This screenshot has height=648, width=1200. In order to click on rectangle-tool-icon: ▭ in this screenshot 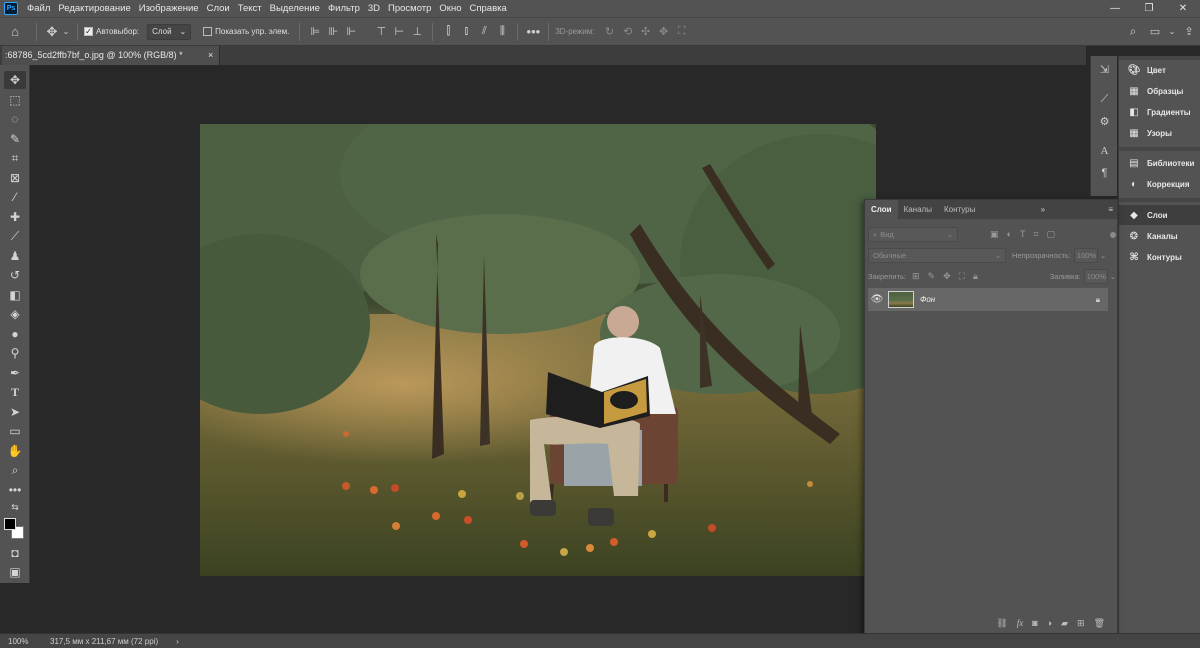, I will do `click(15, 431)`.